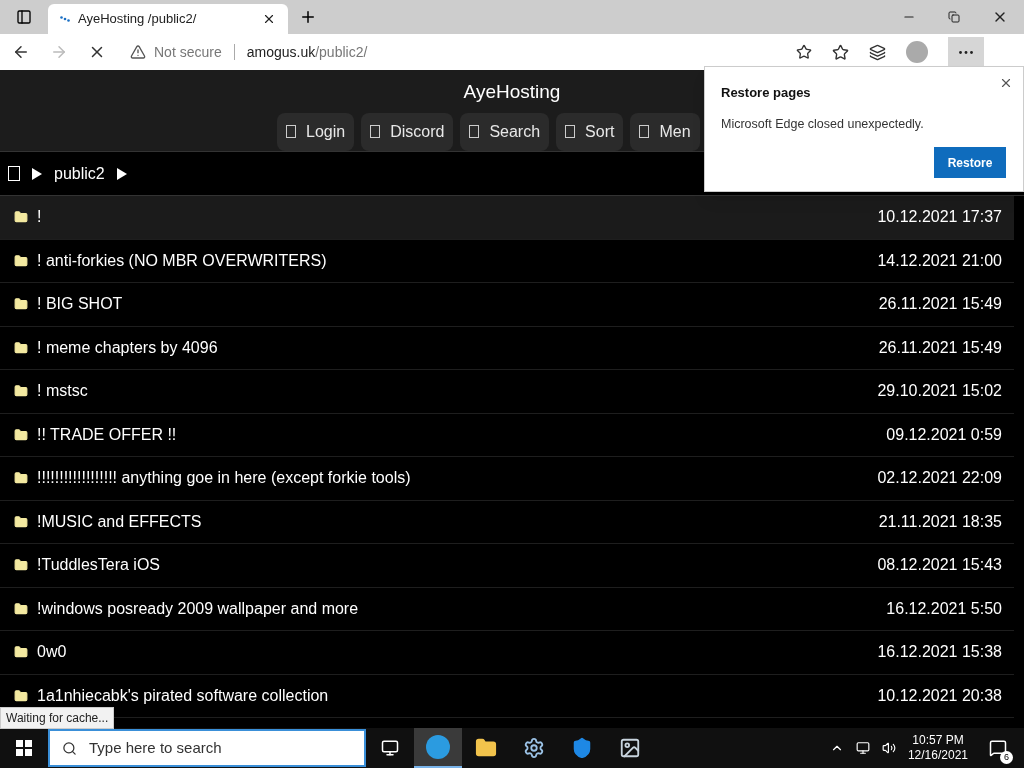 The image size is (1024, 768). I want to click on nav-button: Discord, so click(407, 131).